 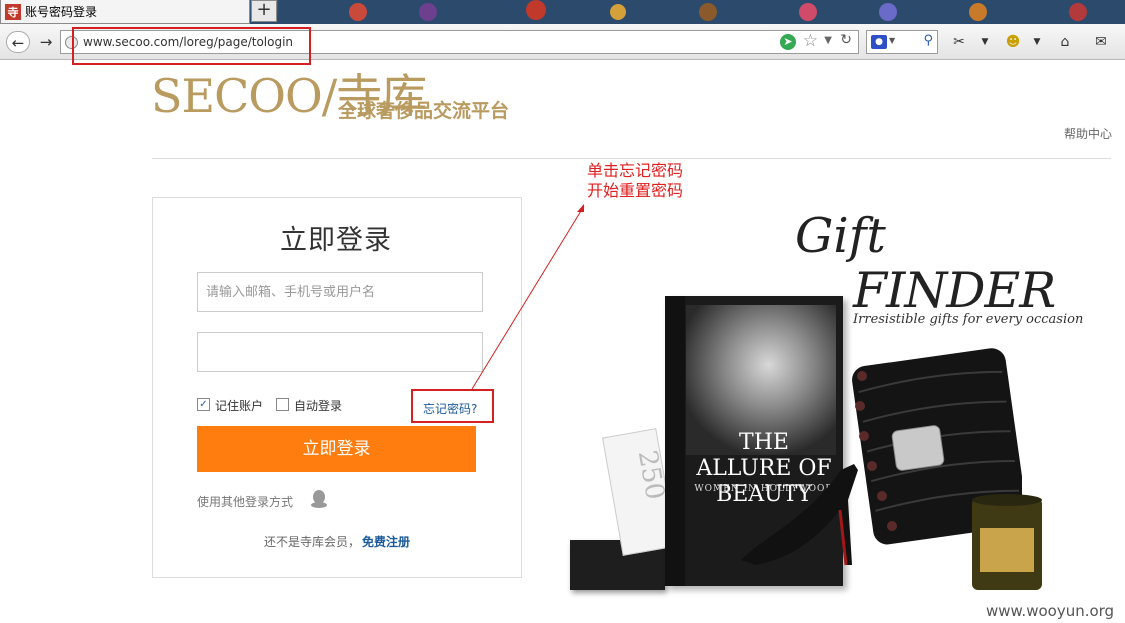 What do you see at coordinates (675, 441) in the screenshot?
I see `book-spine` at bounding box center [675, 441].